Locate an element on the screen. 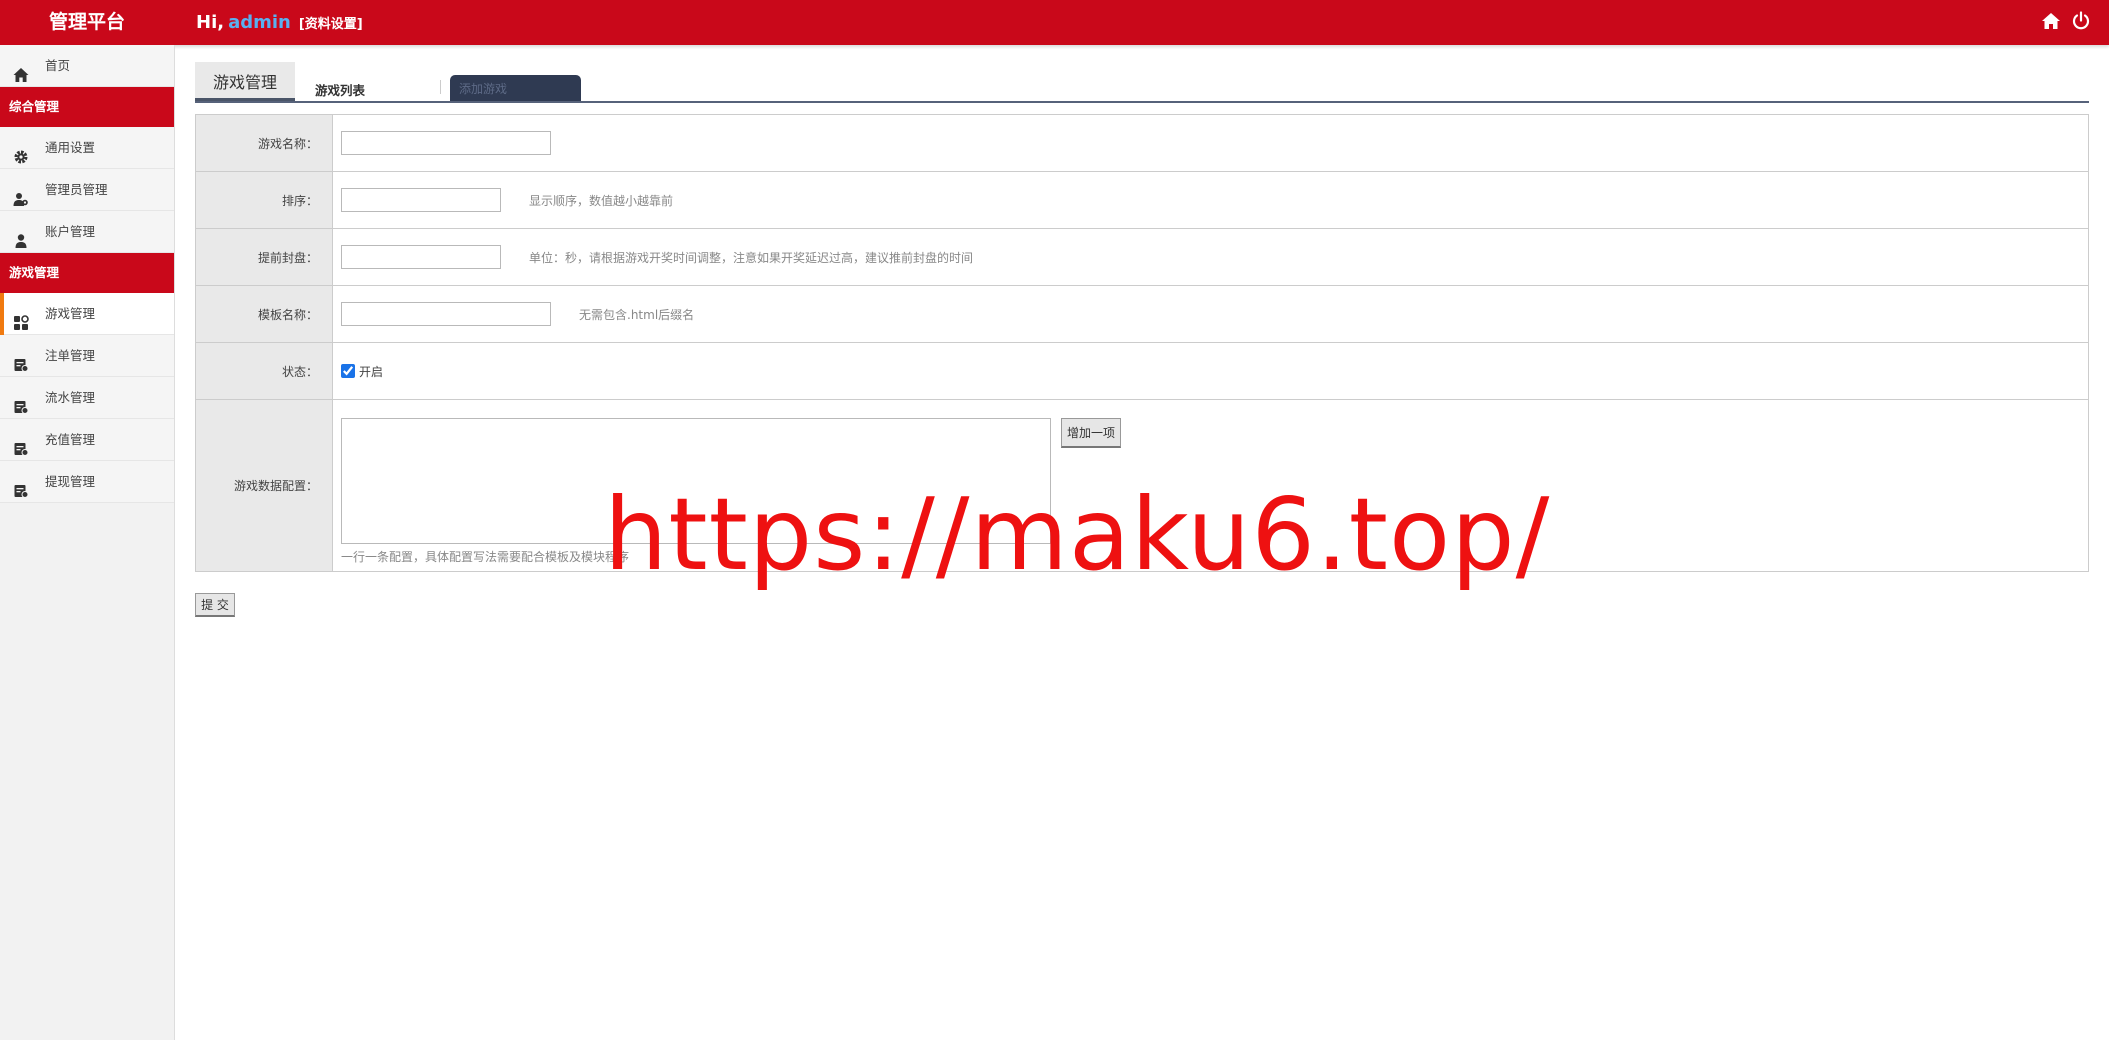  header-icons is located at coordinates (2066, 21).